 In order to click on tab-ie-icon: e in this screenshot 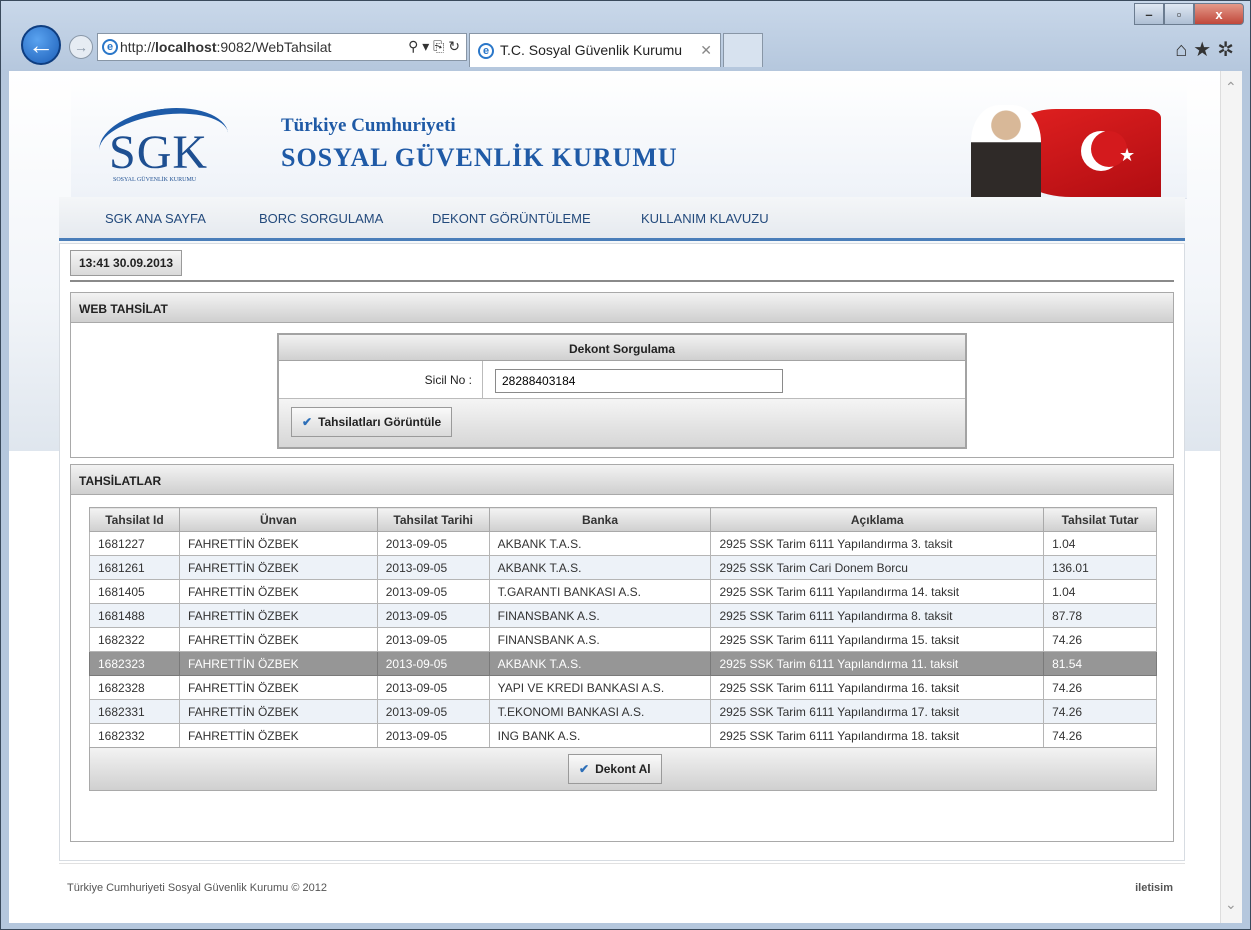, I will do `click(486, 51)`.